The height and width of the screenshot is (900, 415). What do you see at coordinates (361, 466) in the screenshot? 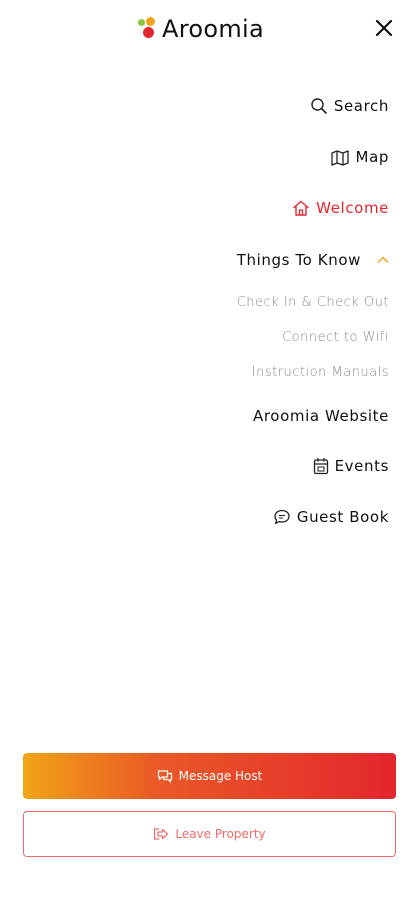
I see `menu-item-label: Events` at bounding box center [361, 466].